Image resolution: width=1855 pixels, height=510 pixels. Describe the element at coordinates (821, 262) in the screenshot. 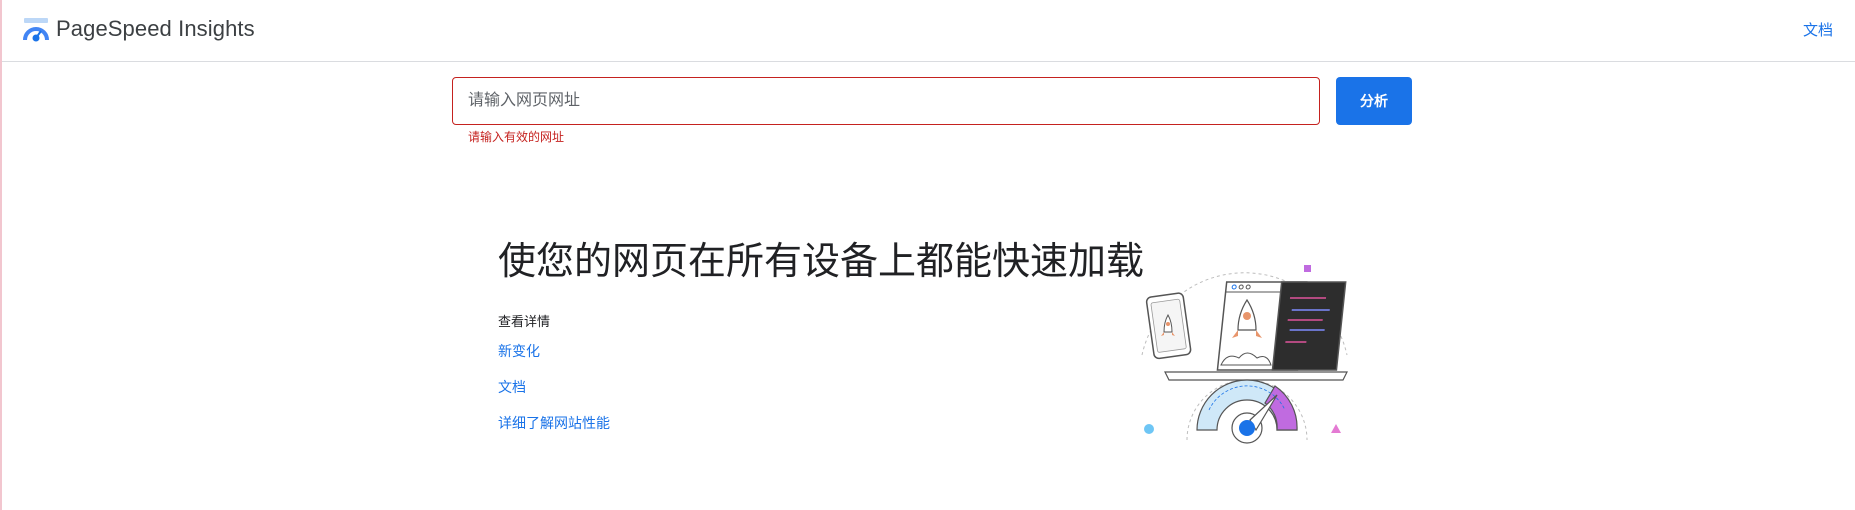

I see `hero-title: 使您的网页在所有设备上都能快速加载` at that location.